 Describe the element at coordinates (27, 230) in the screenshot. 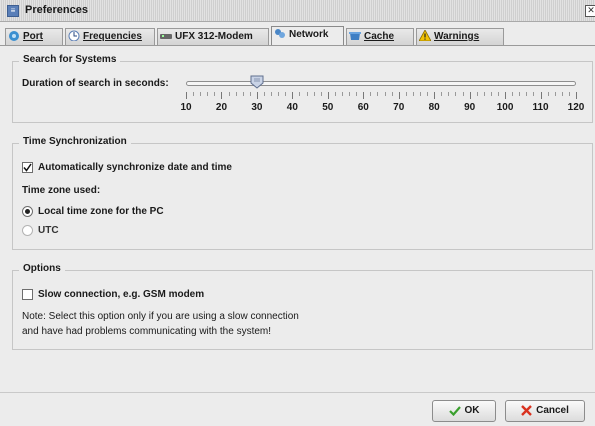

I see `utc-radio` at that location.